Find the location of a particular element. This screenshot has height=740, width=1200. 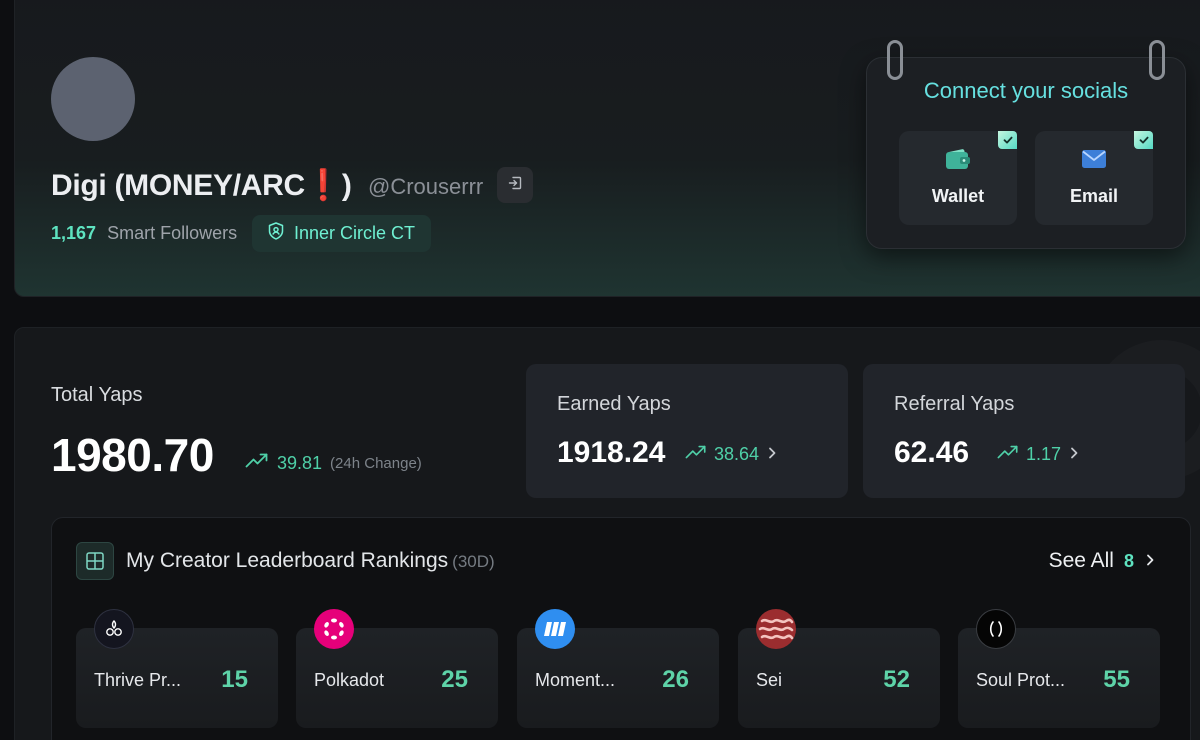

change-period-note: (24h Change) is located at coordinates (376, 463).